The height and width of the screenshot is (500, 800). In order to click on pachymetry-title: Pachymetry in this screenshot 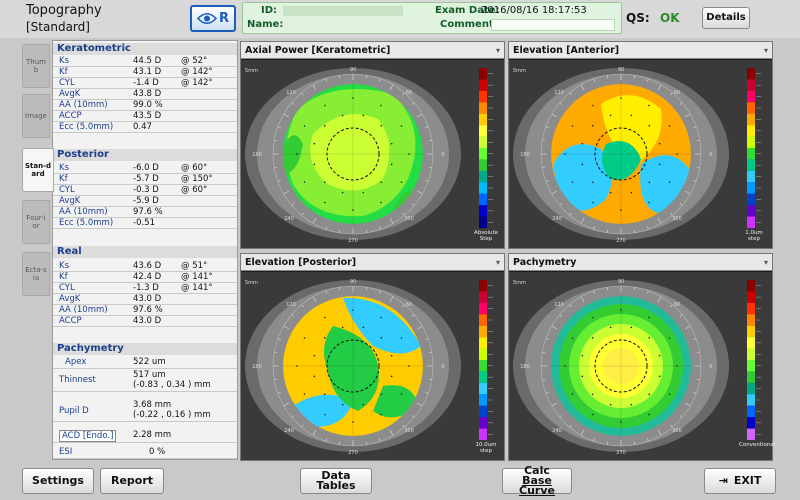, I will do `click(145, 349)`.